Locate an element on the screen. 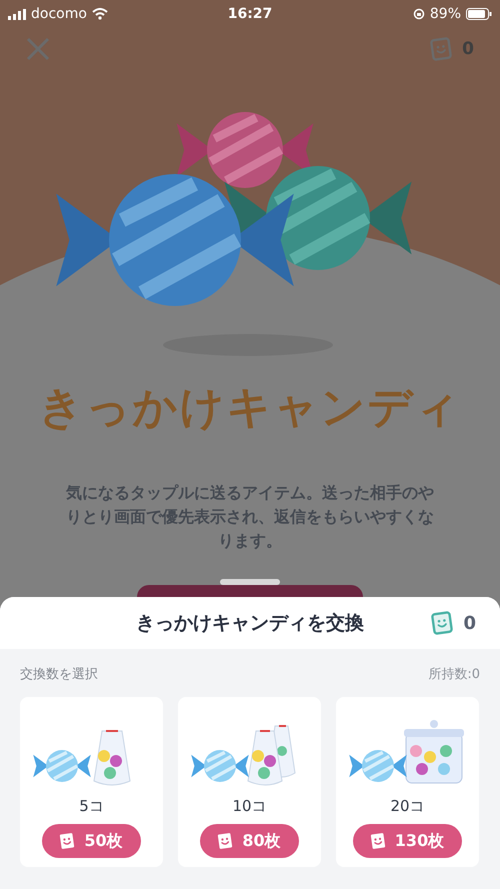 The image size is (500, 889). sheet-handle is located at coordinates (250, 582).